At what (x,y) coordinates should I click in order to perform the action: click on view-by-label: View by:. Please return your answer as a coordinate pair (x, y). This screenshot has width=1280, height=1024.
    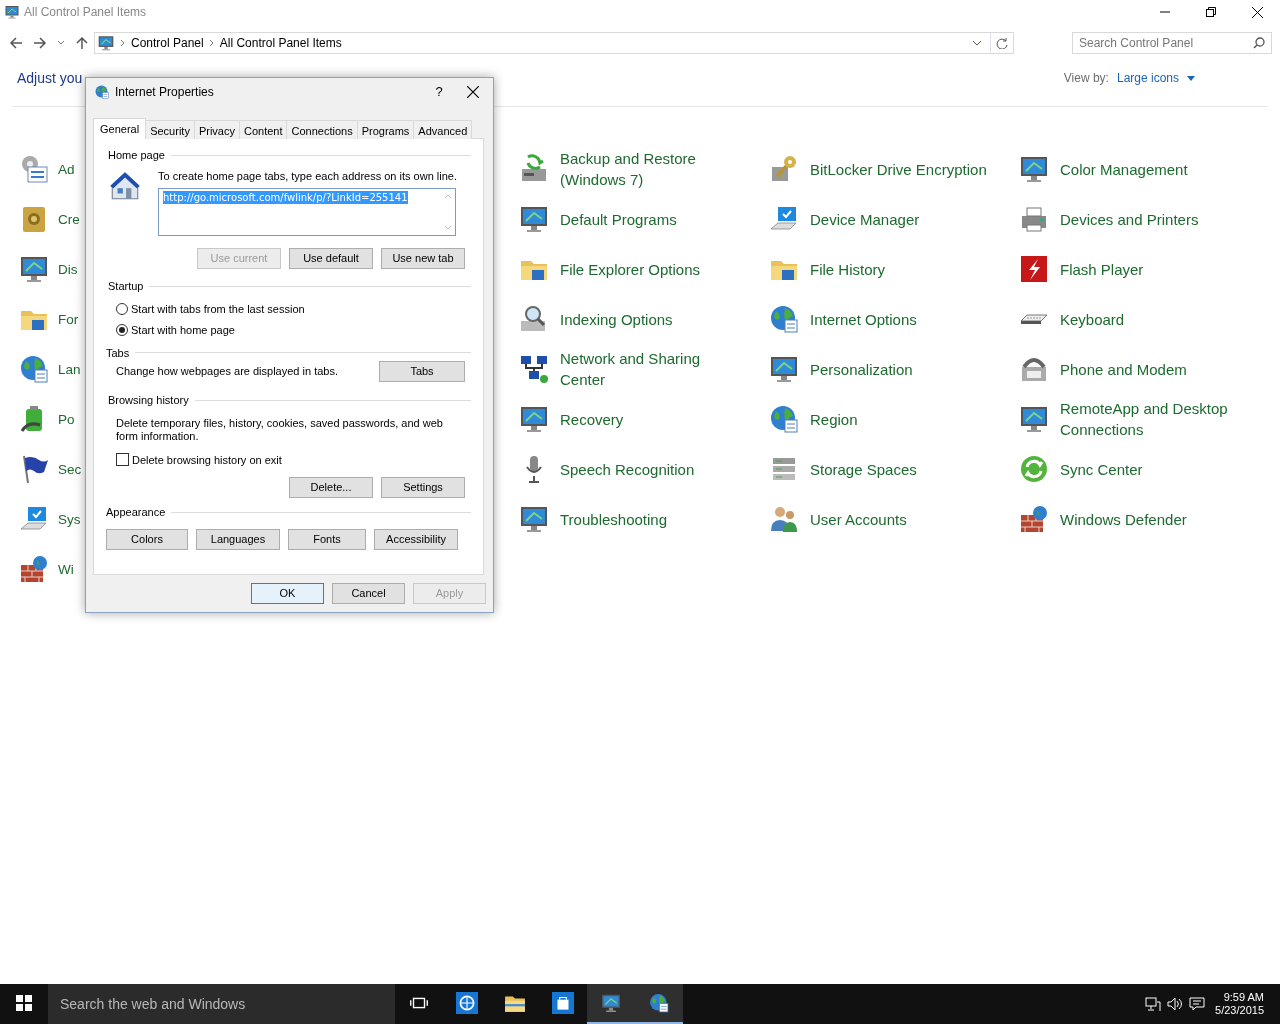
    Looking at the image, I should click on (1086, 78).